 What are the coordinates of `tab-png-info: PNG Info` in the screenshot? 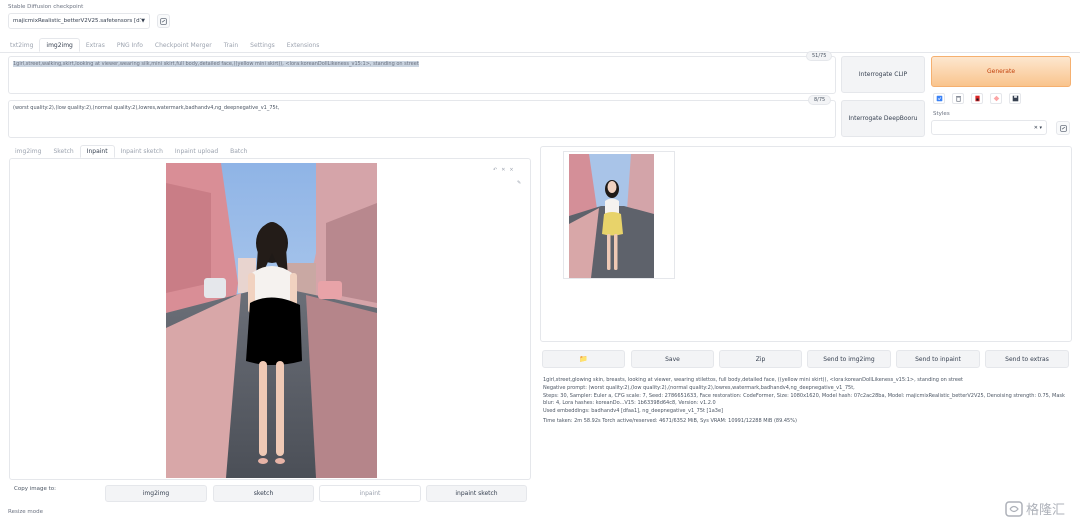 It's located at (130, 45).